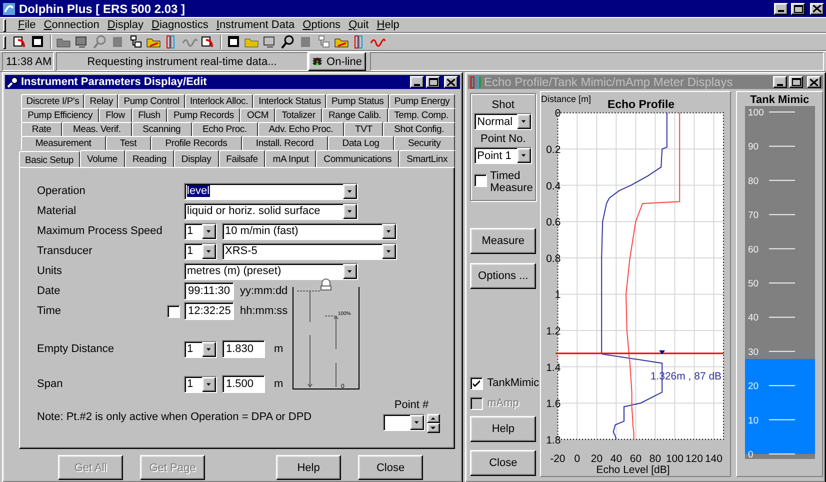 Image resolution: width=826 pixels, height=482 pixels. I want to click on date-field: 99:11:30, so click(209, 291).